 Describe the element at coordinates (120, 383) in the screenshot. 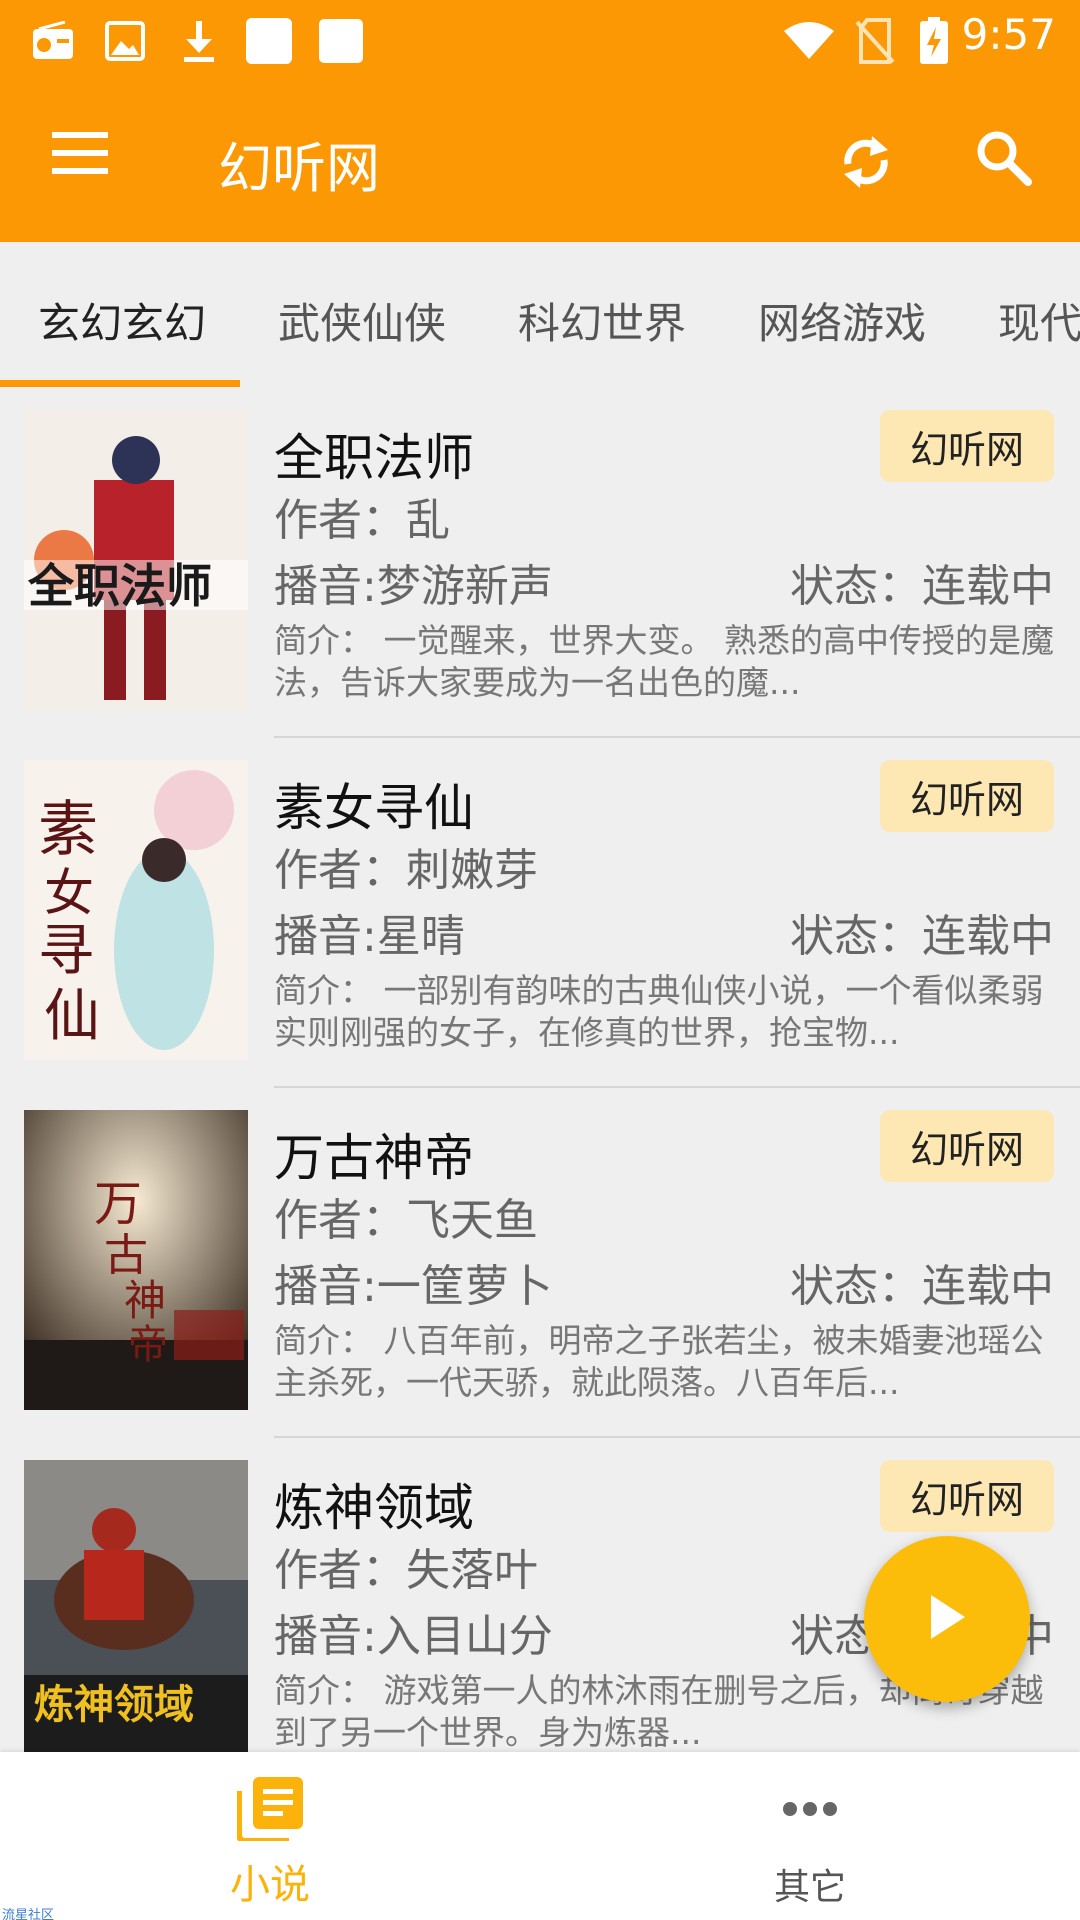

I see `tab-indicator` at that location.